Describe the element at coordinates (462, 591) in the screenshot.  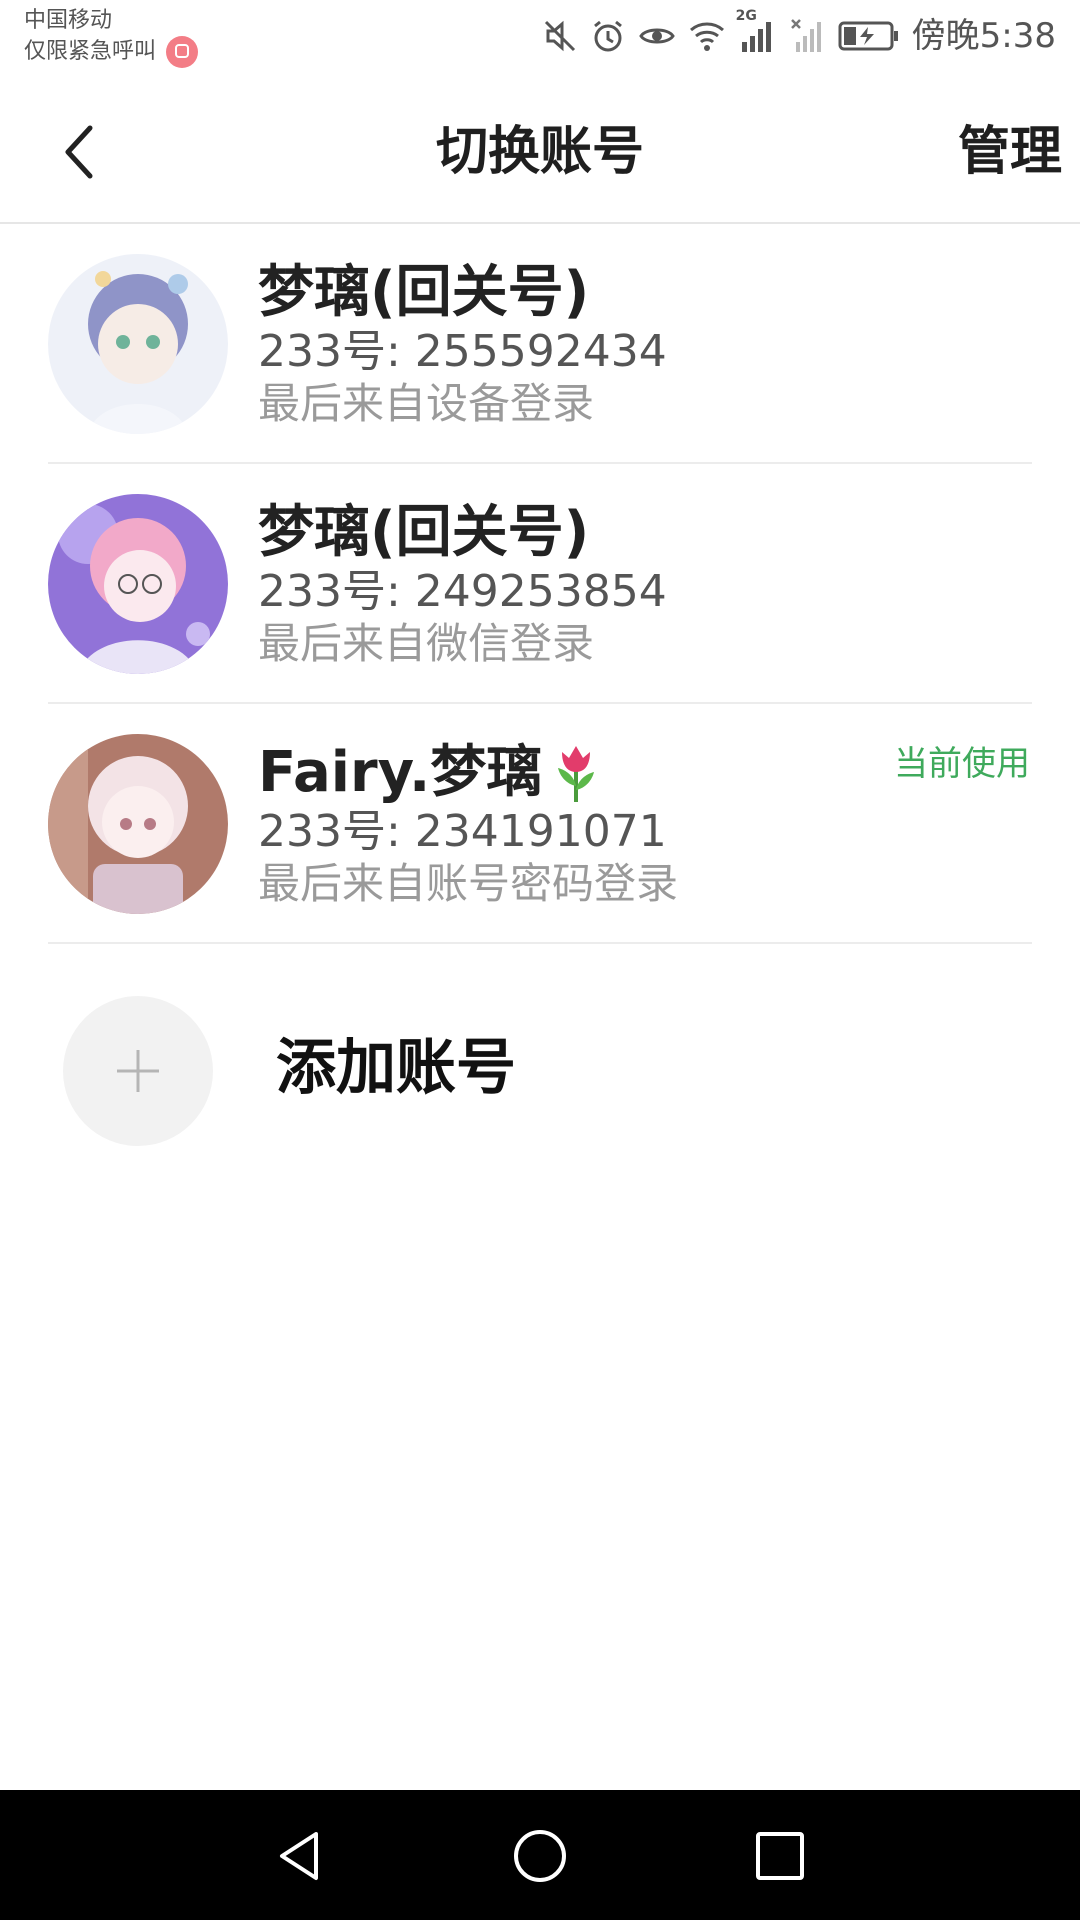
I see `account-id: 233号: 249253854` at that location.